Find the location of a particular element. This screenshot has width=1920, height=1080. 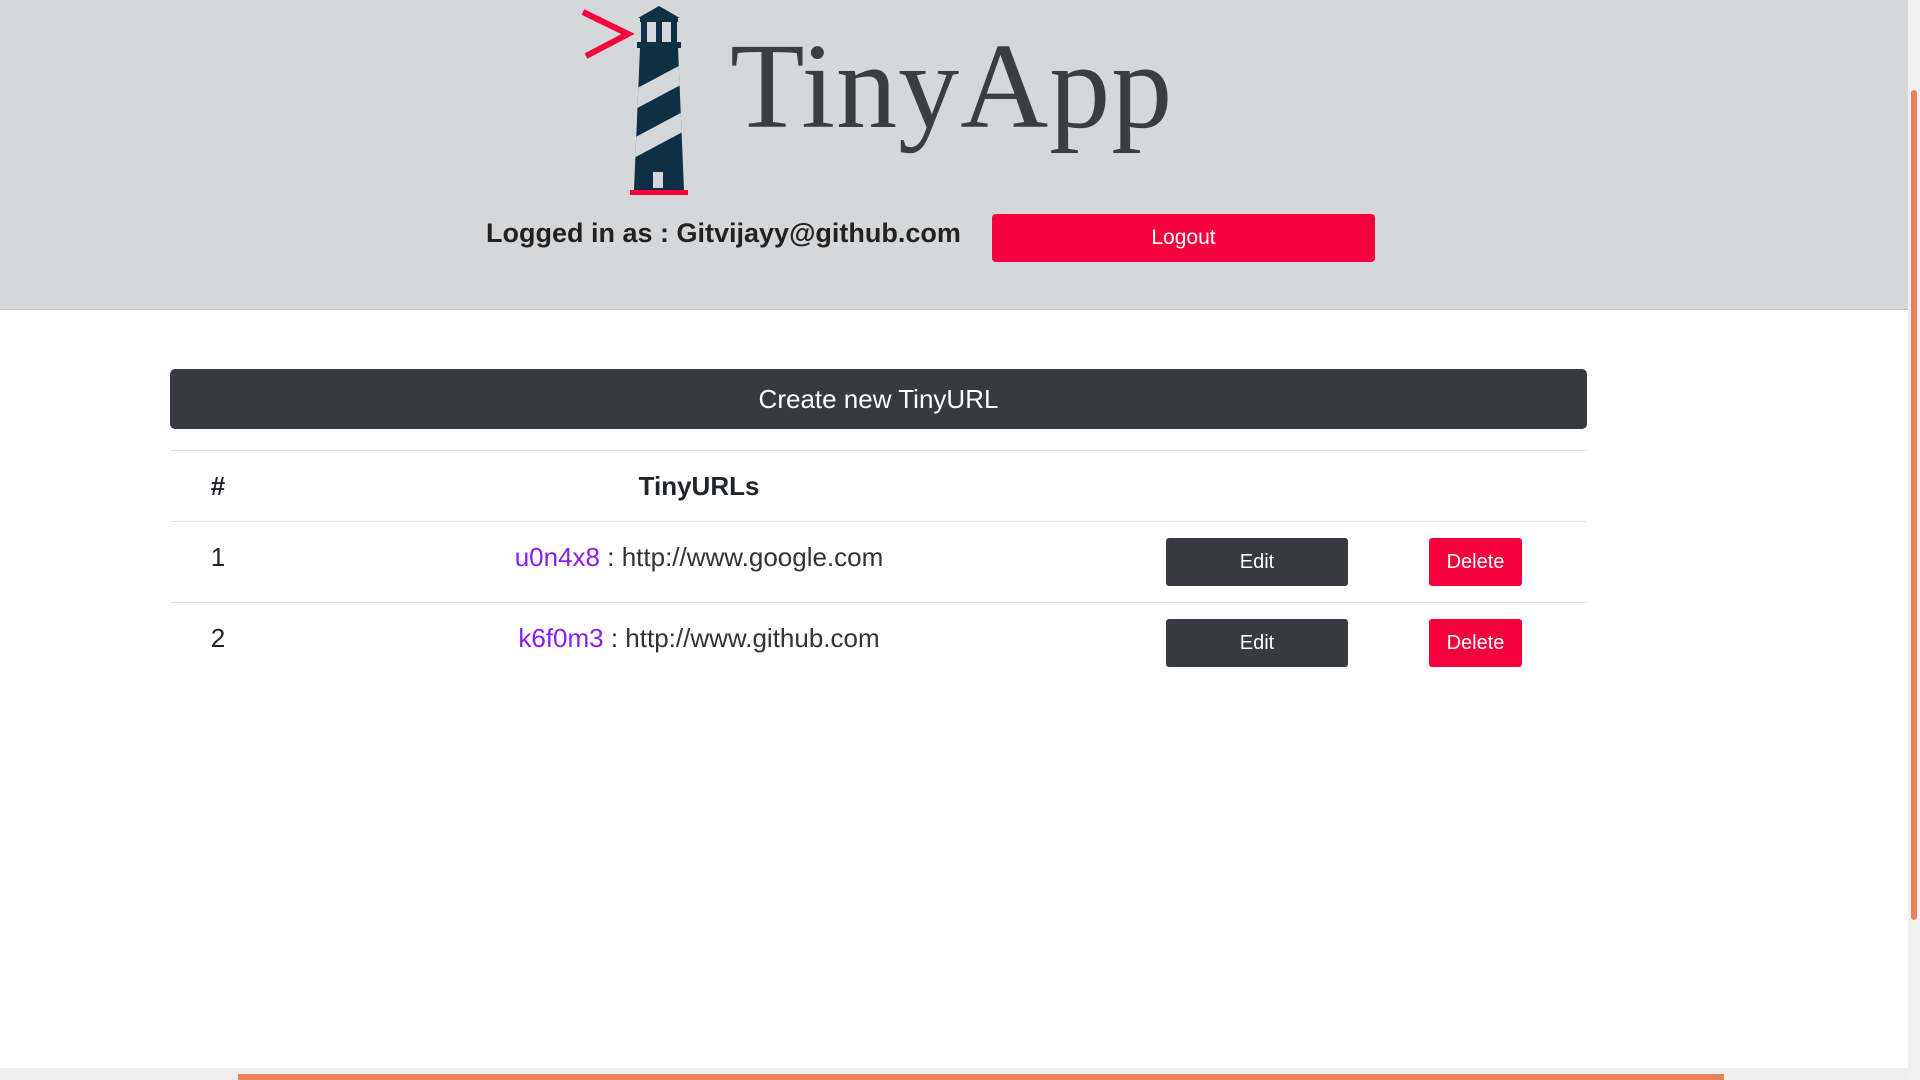

header-number: # is located at coordinates (218, 486).